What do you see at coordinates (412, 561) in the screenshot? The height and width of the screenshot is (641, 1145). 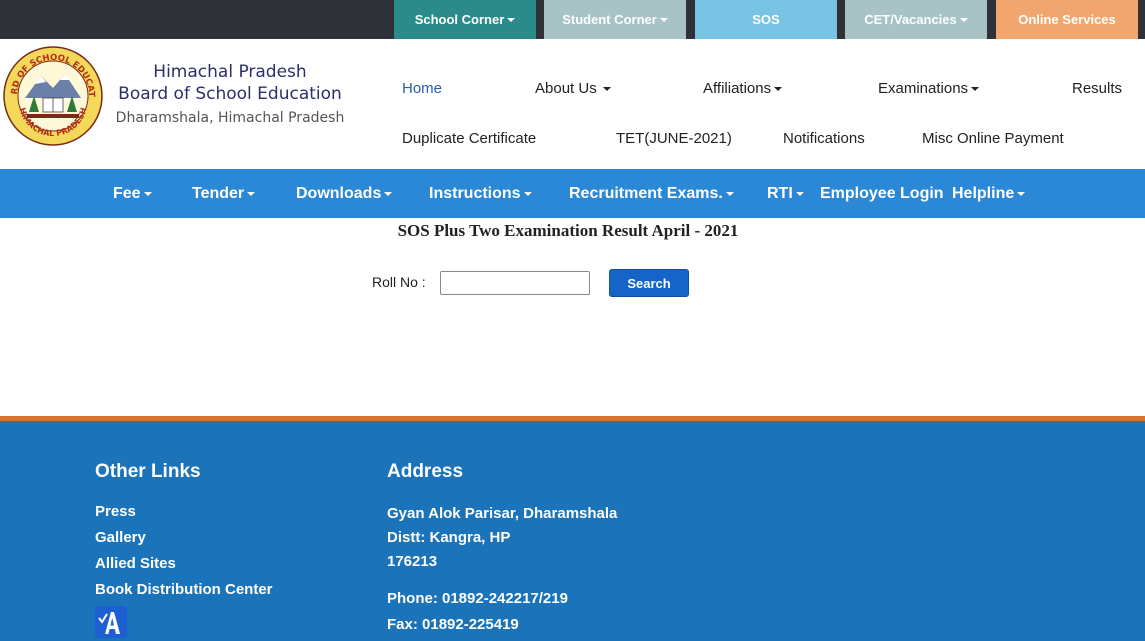 I see `address-postcode: 176213` at bounding box center [412, 561].